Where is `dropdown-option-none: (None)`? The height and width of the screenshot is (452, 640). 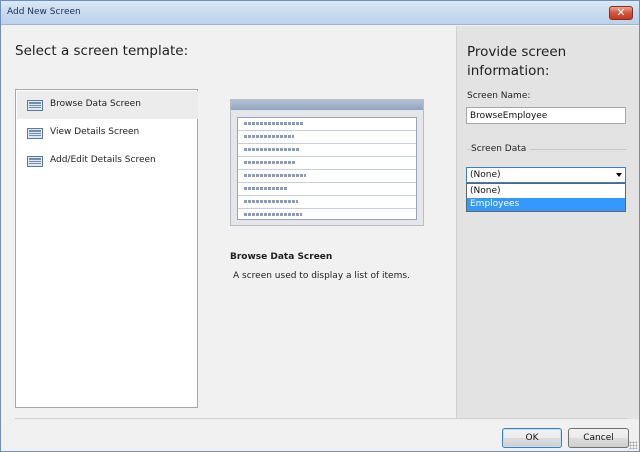
dropdown-option-none: (None) is located at coordinates (546, 191).